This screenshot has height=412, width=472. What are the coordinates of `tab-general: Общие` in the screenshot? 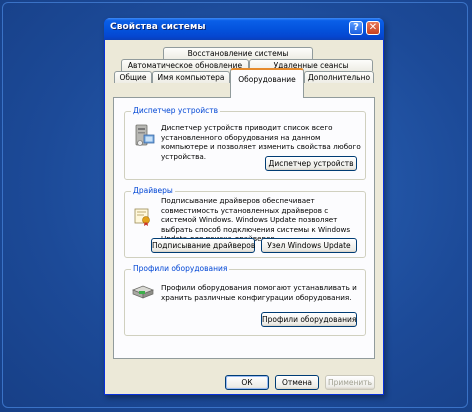 It's located at (133, 77).